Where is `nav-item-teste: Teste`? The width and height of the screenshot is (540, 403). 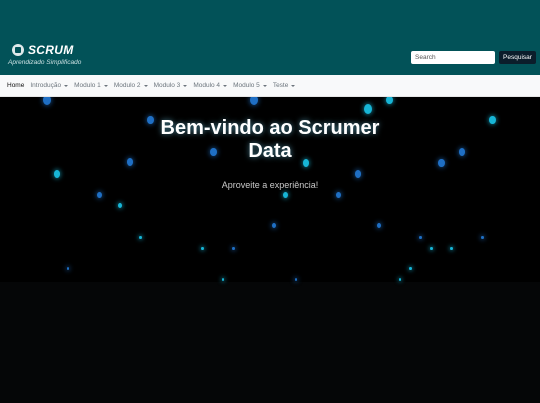
nav-item-teste: Teste is located at coordinates (284, 85).